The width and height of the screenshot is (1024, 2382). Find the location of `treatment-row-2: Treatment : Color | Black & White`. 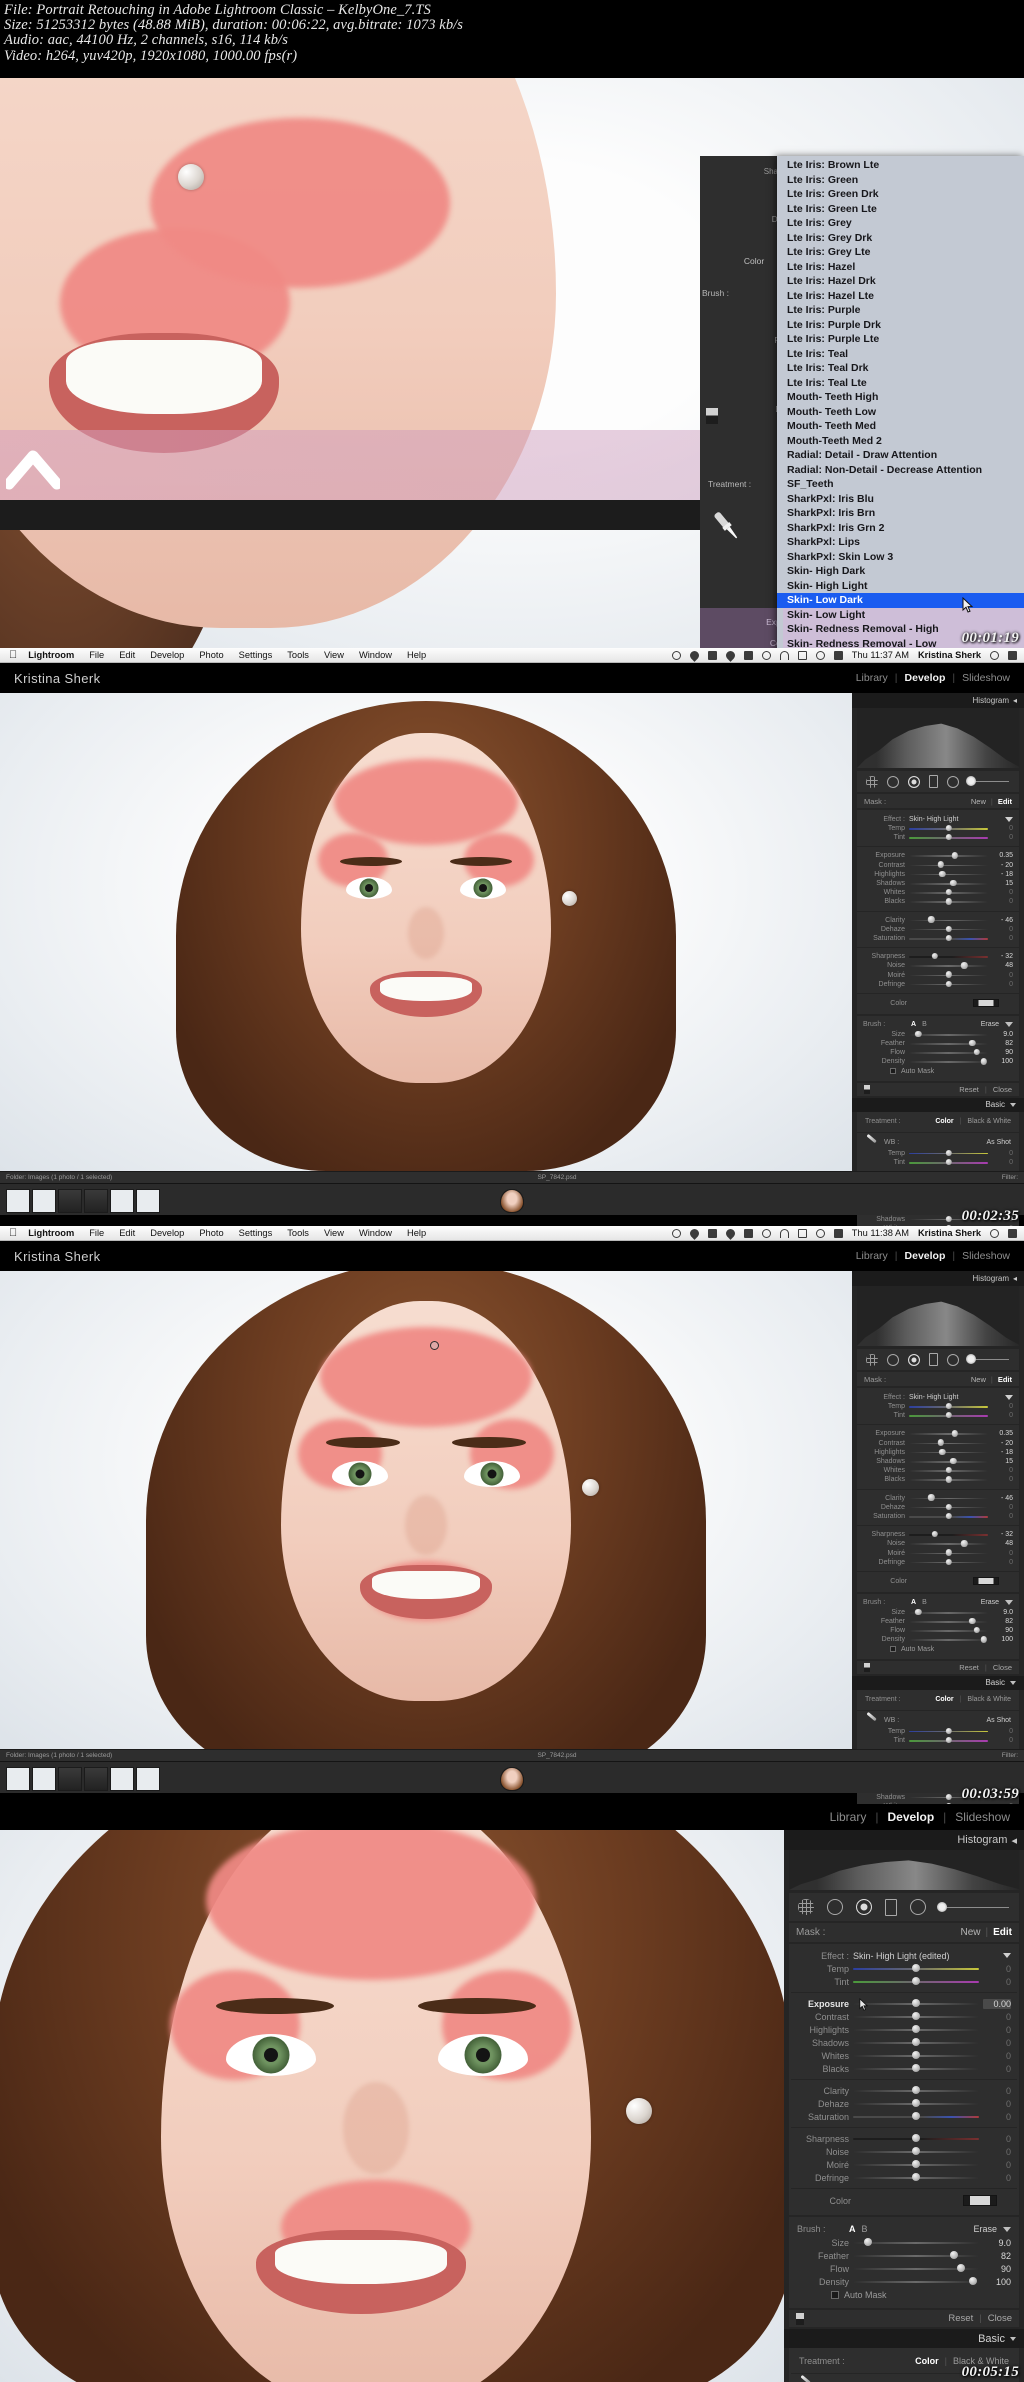

treatment-row-2: Treatment : Color | Black & White is located at coordinates (938, 1122).